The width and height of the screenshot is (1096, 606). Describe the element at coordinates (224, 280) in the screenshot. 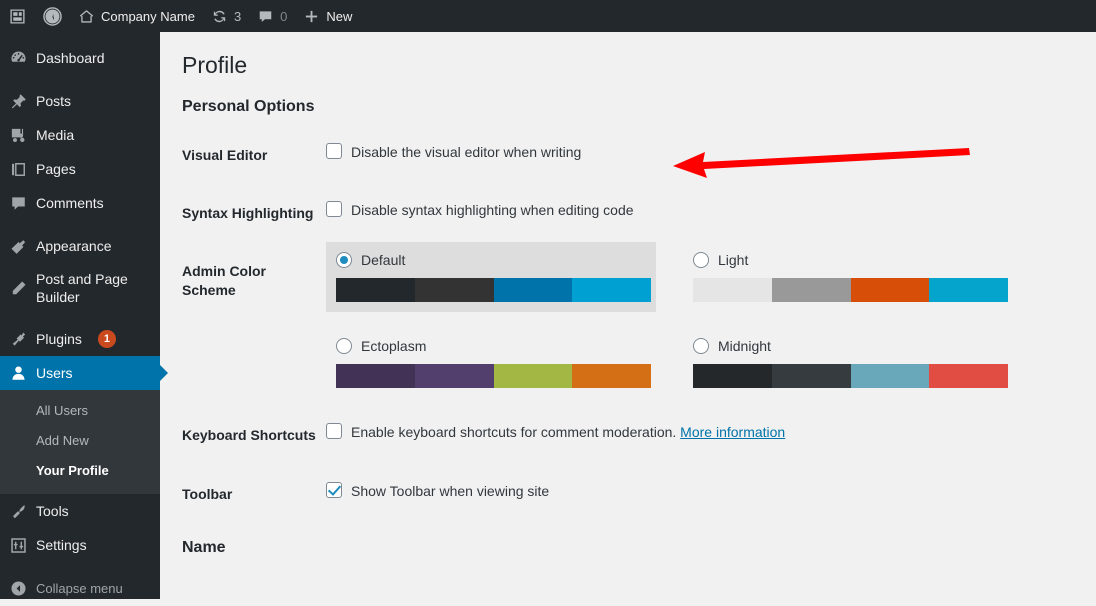

I see `row-label-admin-color-scheme: Admin Color Scheme` at that location.